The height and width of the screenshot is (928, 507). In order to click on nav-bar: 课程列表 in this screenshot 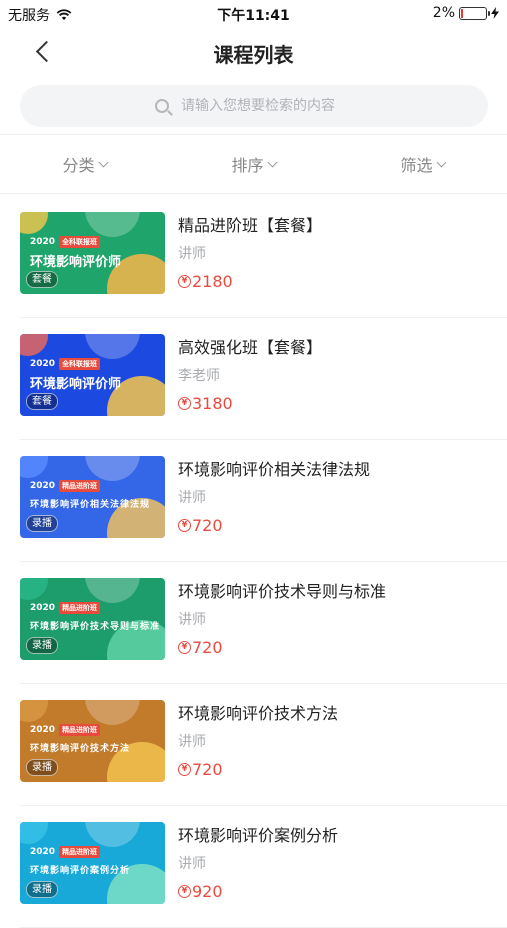, I will do `click(253, 53)`.